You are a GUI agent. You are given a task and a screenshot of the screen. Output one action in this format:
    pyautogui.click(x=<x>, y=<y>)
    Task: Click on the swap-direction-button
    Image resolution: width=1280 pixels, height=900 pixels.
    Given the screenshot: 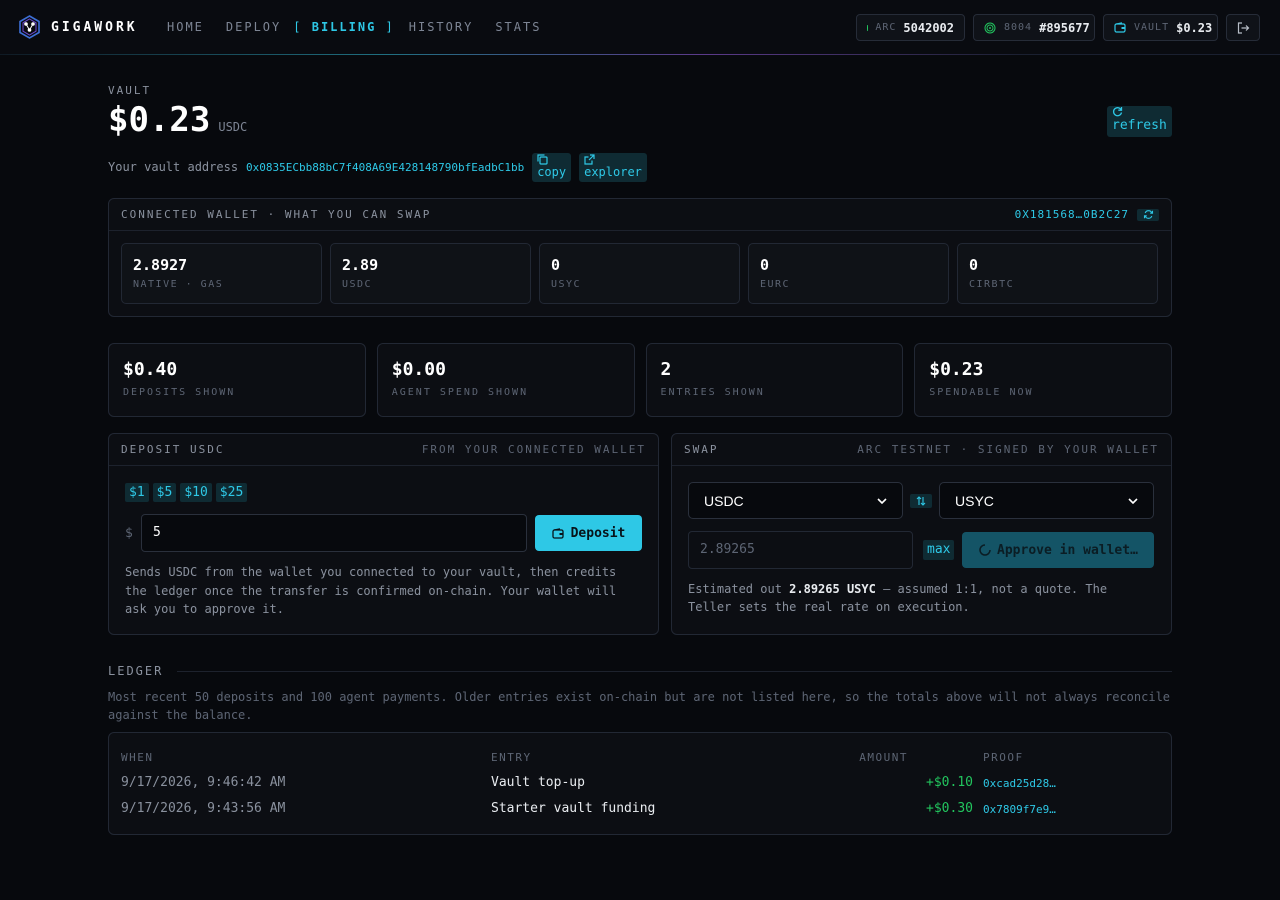 What is the action you would take?
    pyautogui.click(x=921, y=500)
    